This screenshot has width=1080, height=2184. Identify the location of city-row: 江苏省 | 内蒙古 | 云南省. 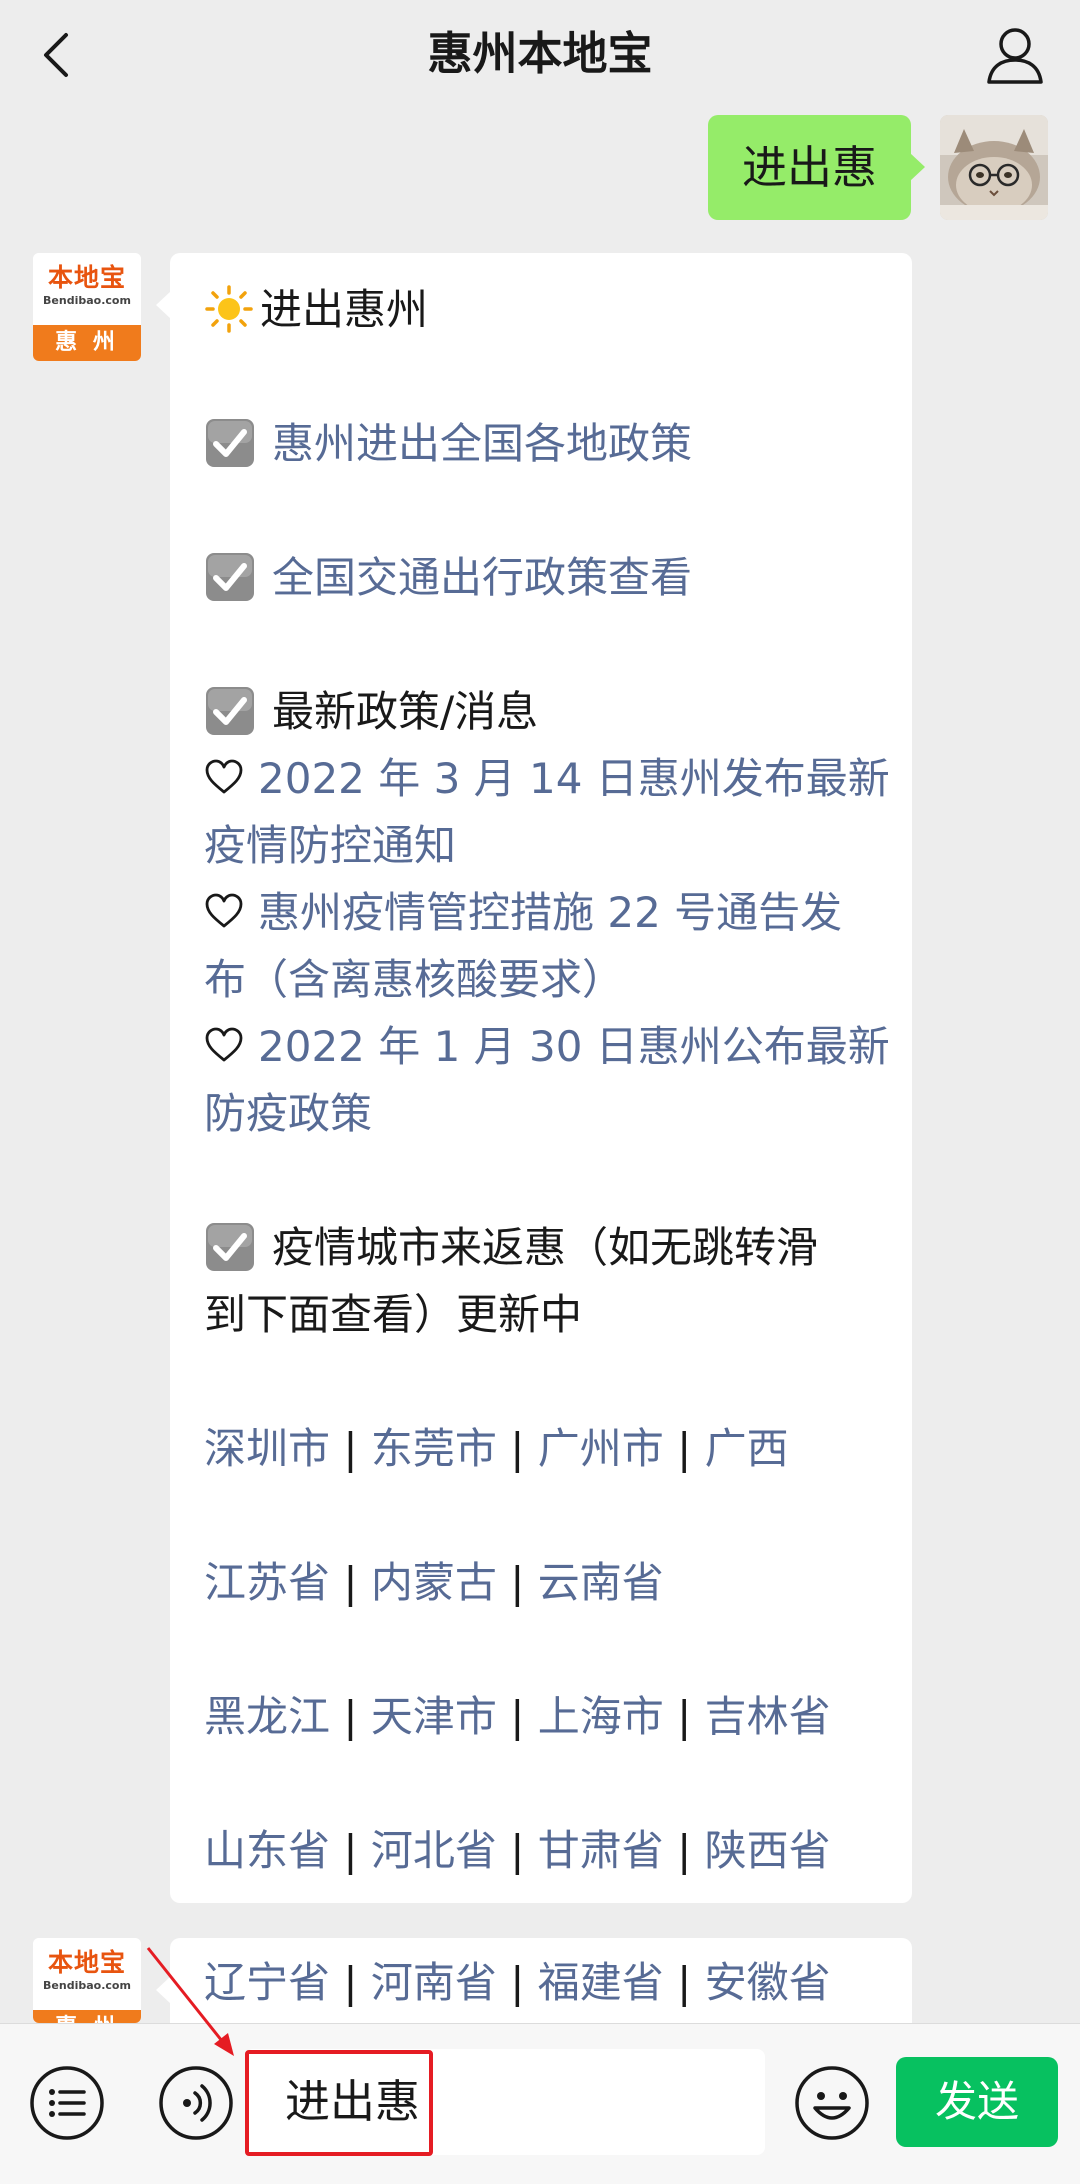
(546, 1583).